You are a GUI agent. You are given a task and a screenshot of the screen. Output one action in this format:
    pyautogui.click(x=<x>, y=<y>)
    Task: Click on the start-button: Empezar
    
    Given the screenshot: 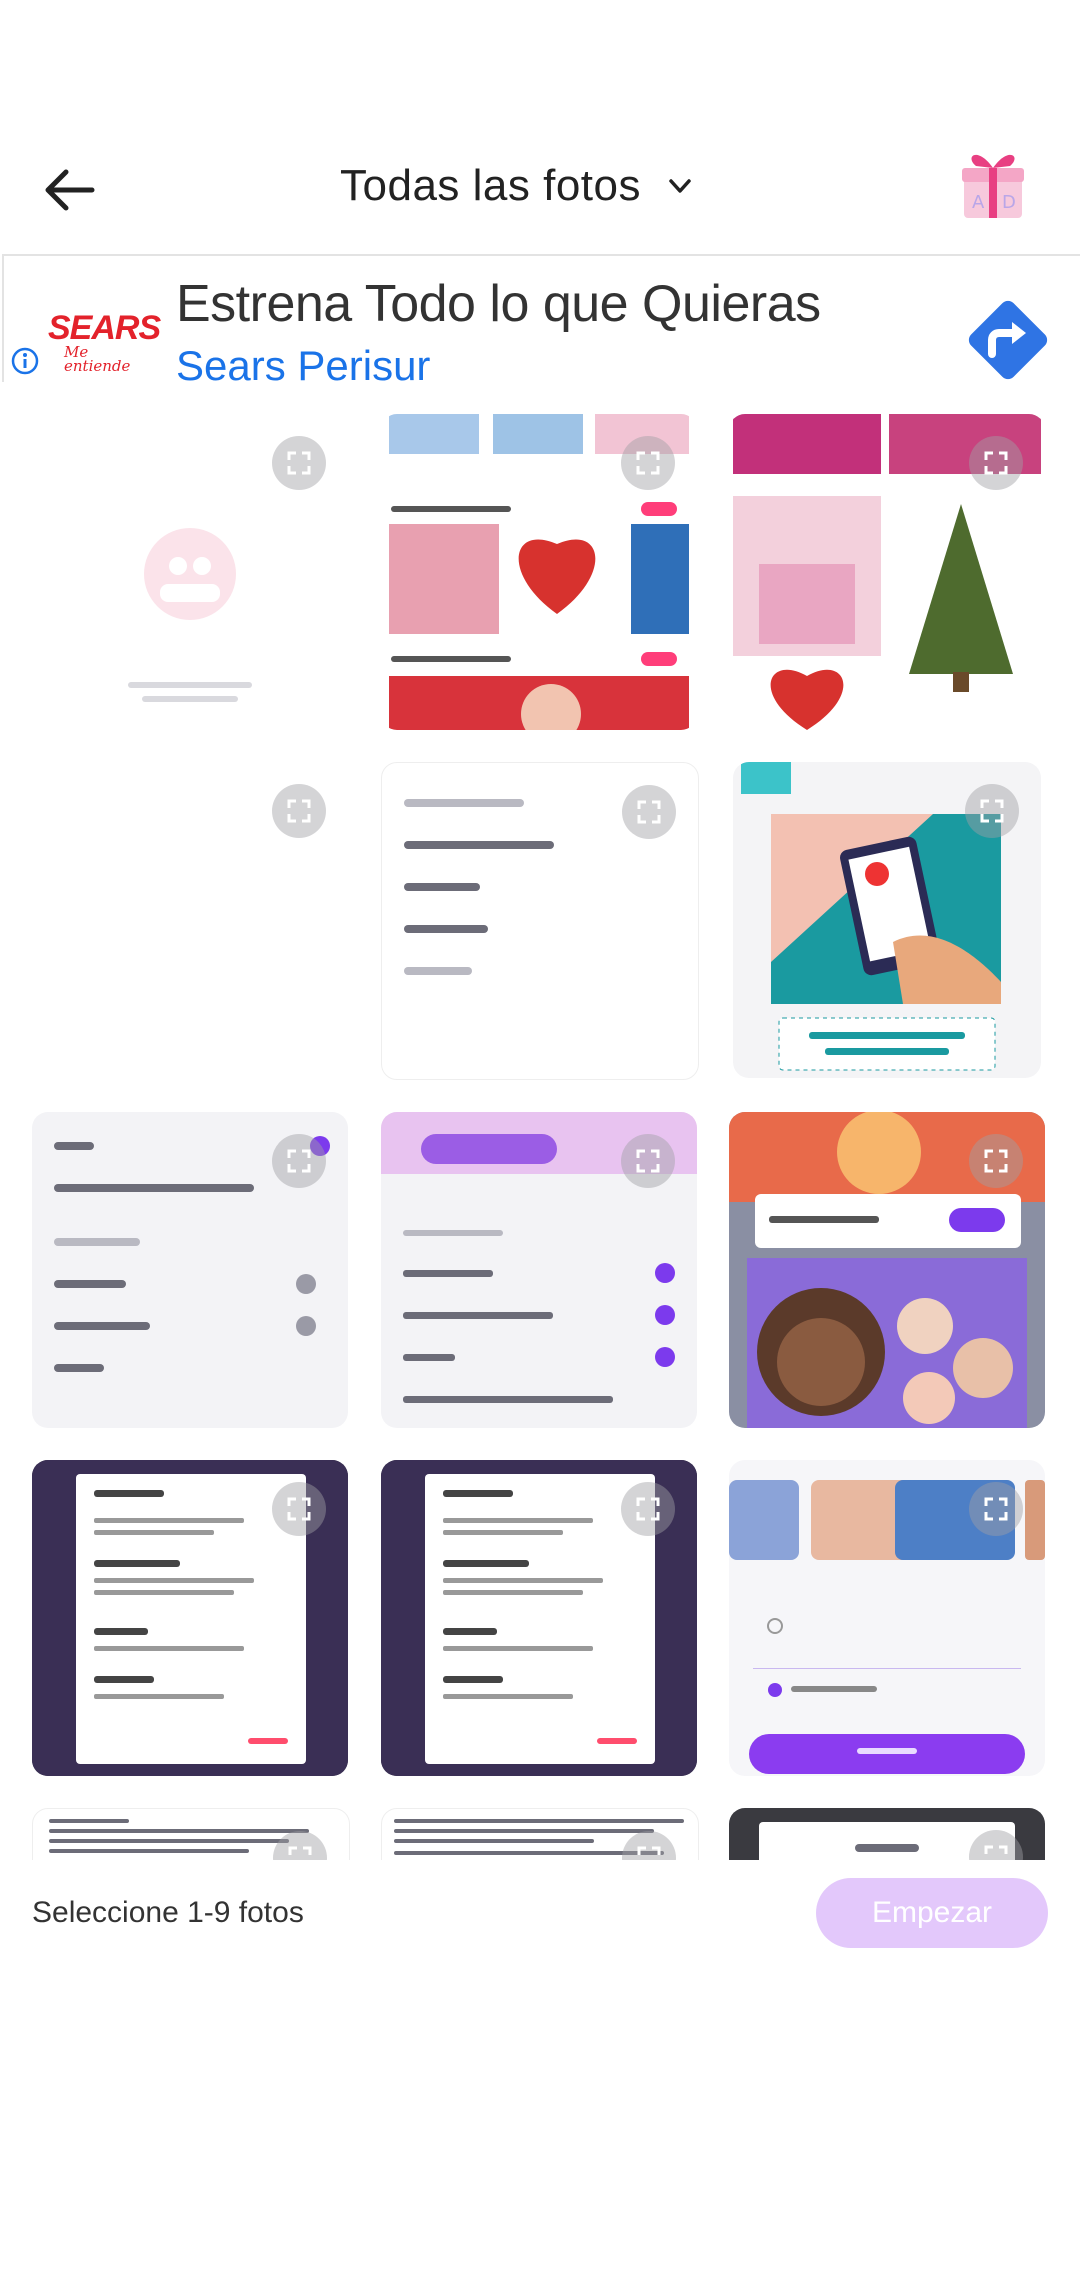 What is the action you would take?
    pyautogui.click(x=932, y=1913)
    